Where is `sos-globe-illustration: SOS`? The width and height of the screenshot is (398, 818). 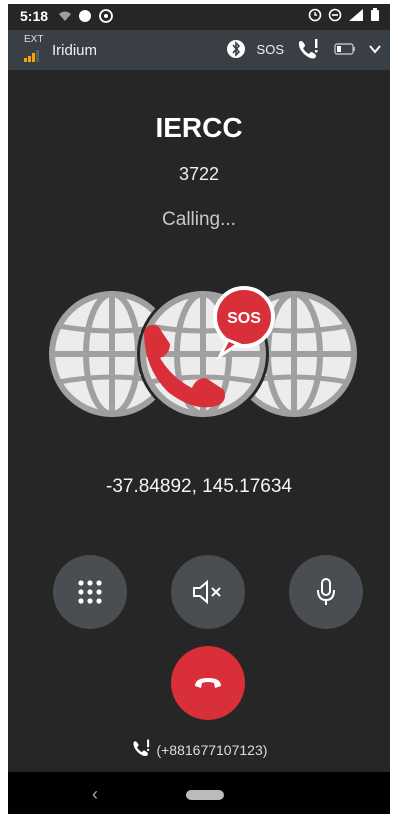 sos-globe-illustration: SOS is located at coordinates (204, 353).